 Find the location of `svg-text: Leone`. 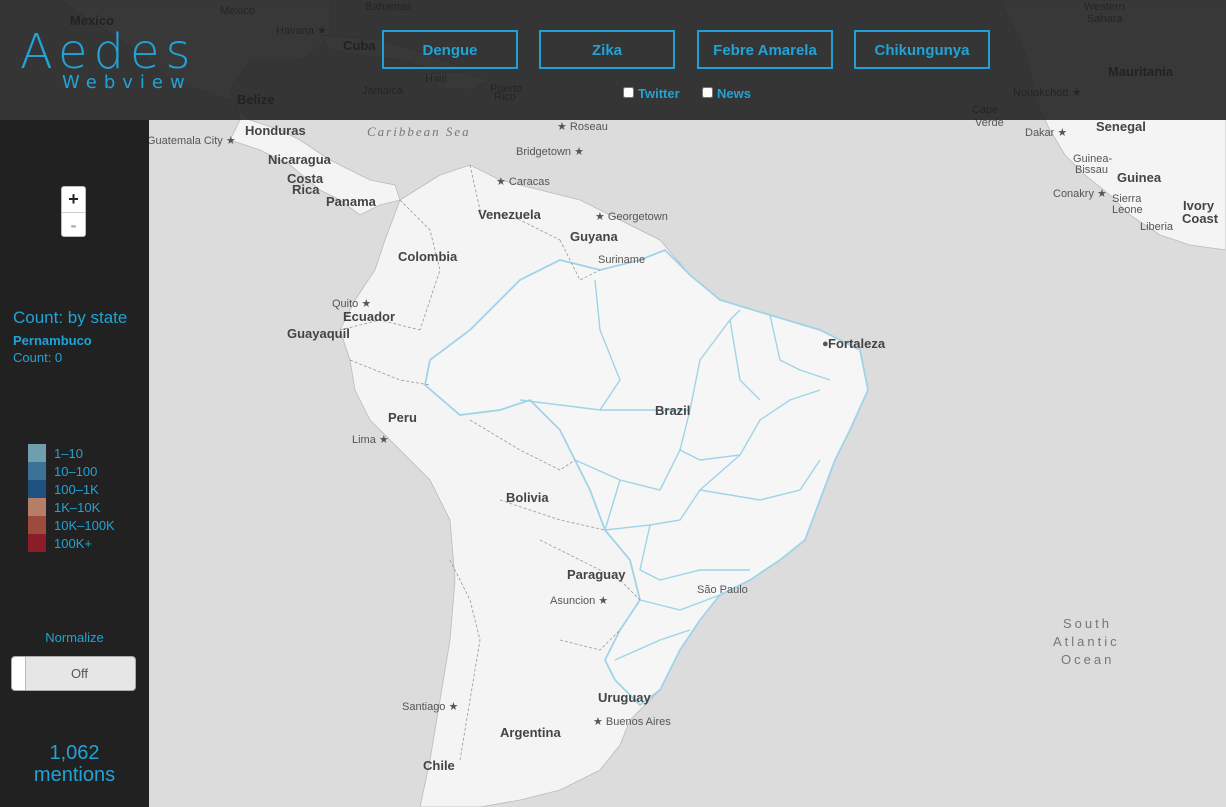

svg-text: Leone is located at coordinates (1127, 210).